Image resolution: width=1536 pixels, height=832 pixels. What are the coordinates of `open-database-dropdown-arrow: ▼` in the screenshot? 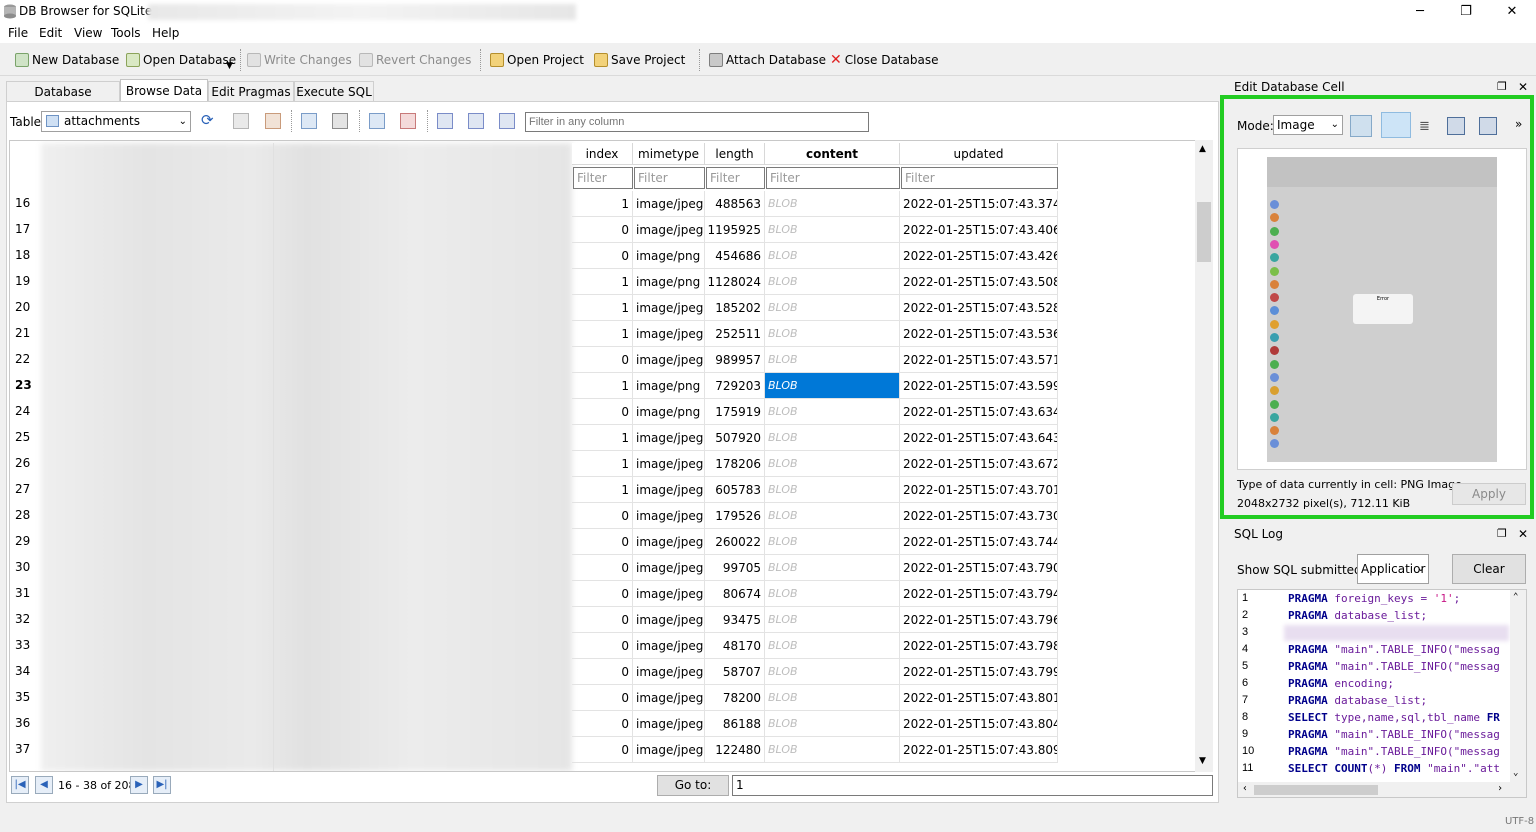 It's located at (229, 66).